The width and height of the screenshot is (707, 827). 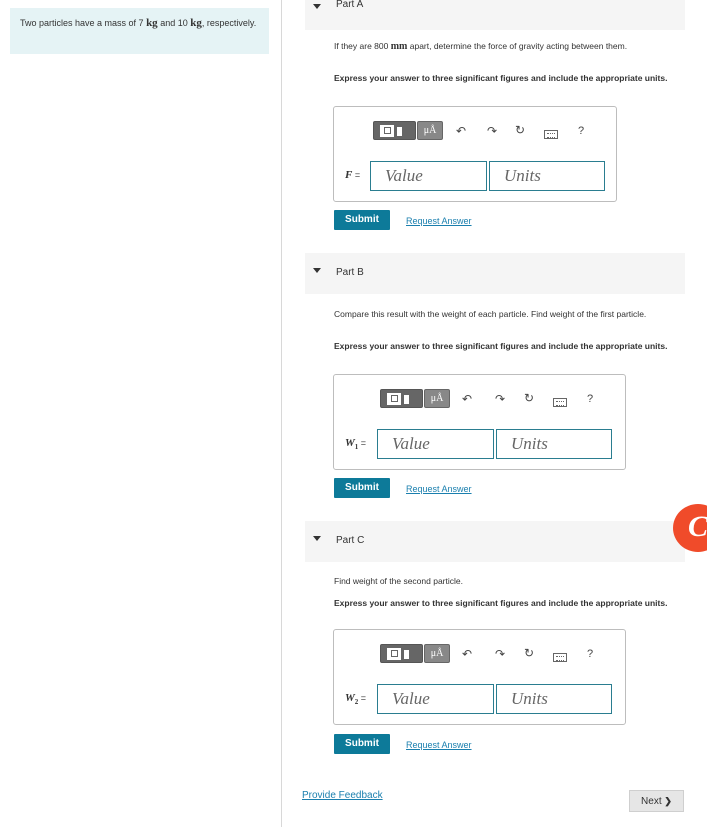 I want to click on part-c-header: Part C, so click(x=495, y=541).